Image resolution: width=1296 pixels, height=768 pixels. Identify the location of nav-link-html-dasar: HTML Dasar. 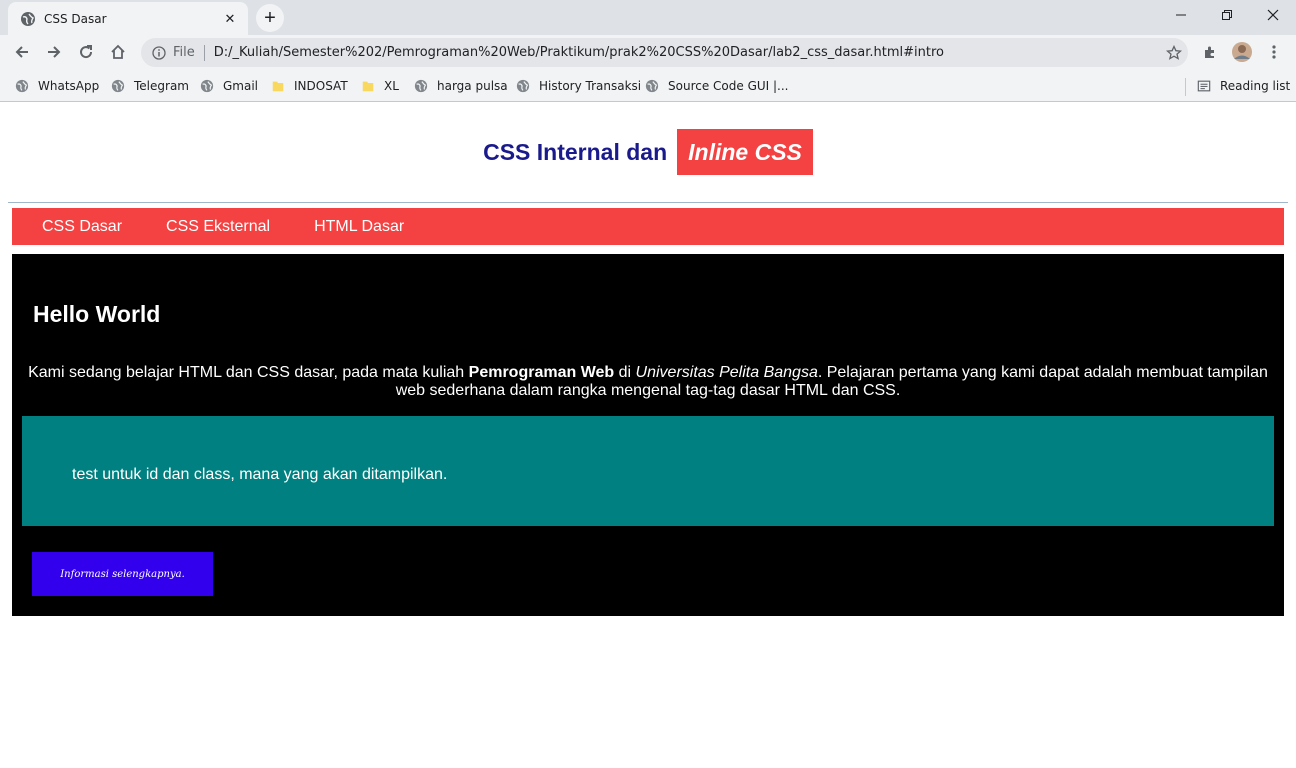
(359, 227).